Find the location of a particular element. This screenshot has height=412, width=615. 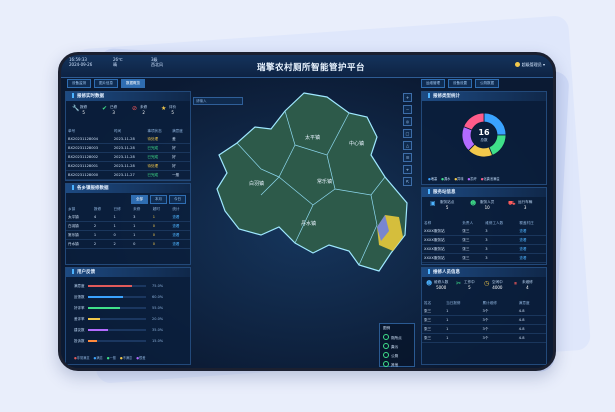

page-title: 瑞擎农村厕所智能管护平台 is located at coordinates (310, 68).